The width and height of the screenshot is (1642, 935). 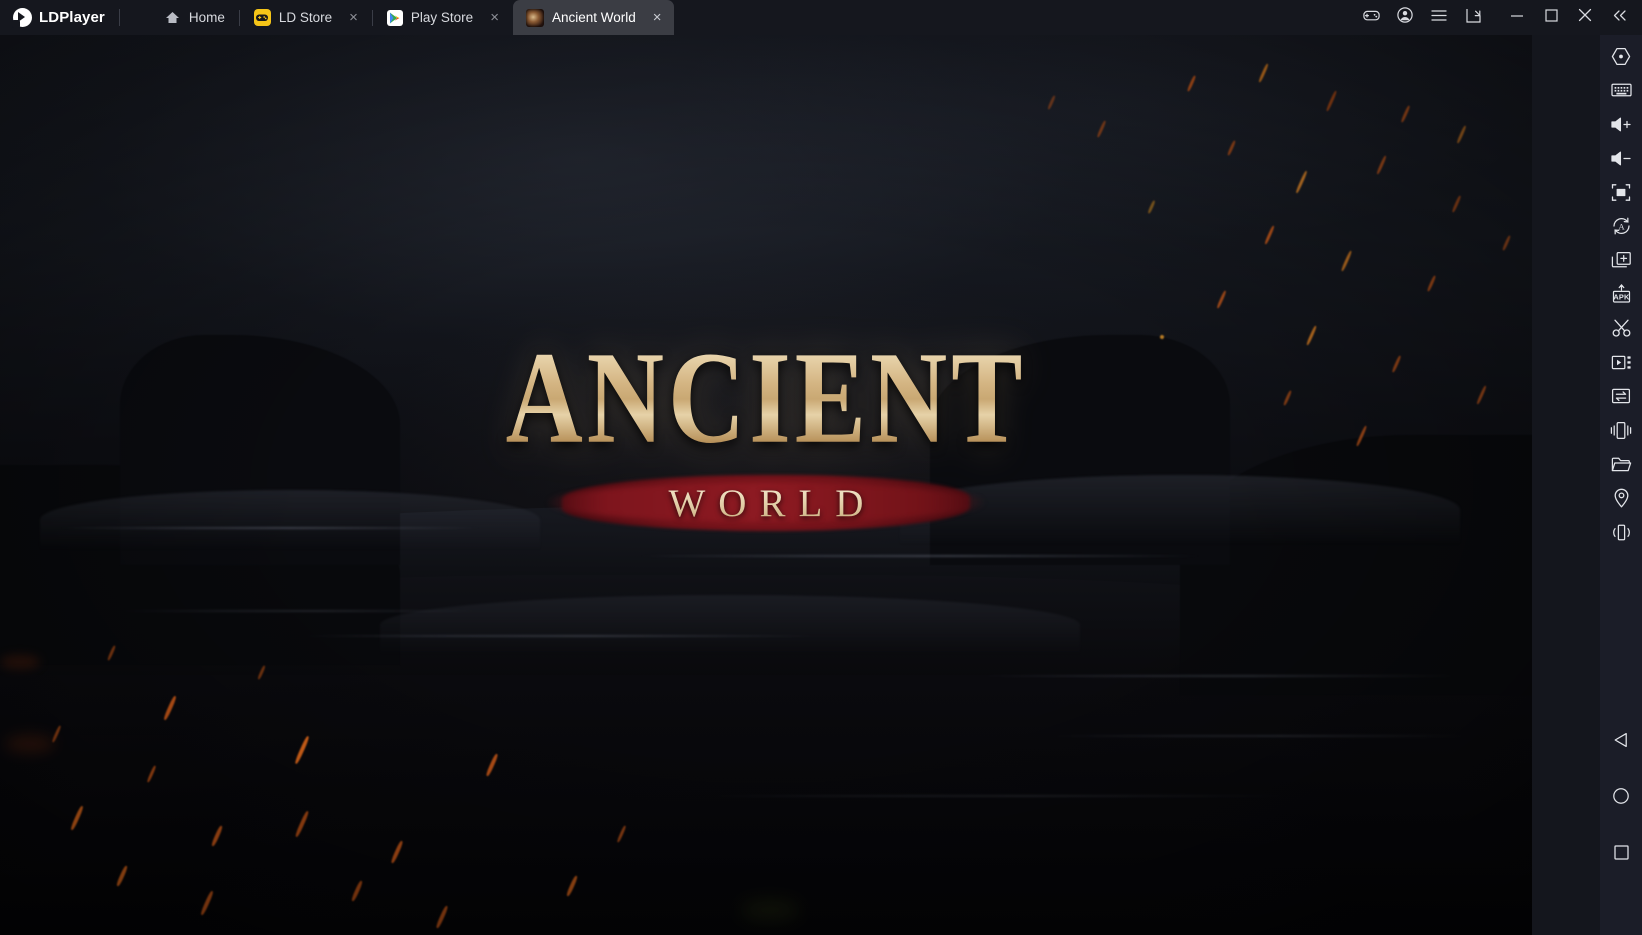 I want to click on vibrate-icon, so click(x=1621, y=532).